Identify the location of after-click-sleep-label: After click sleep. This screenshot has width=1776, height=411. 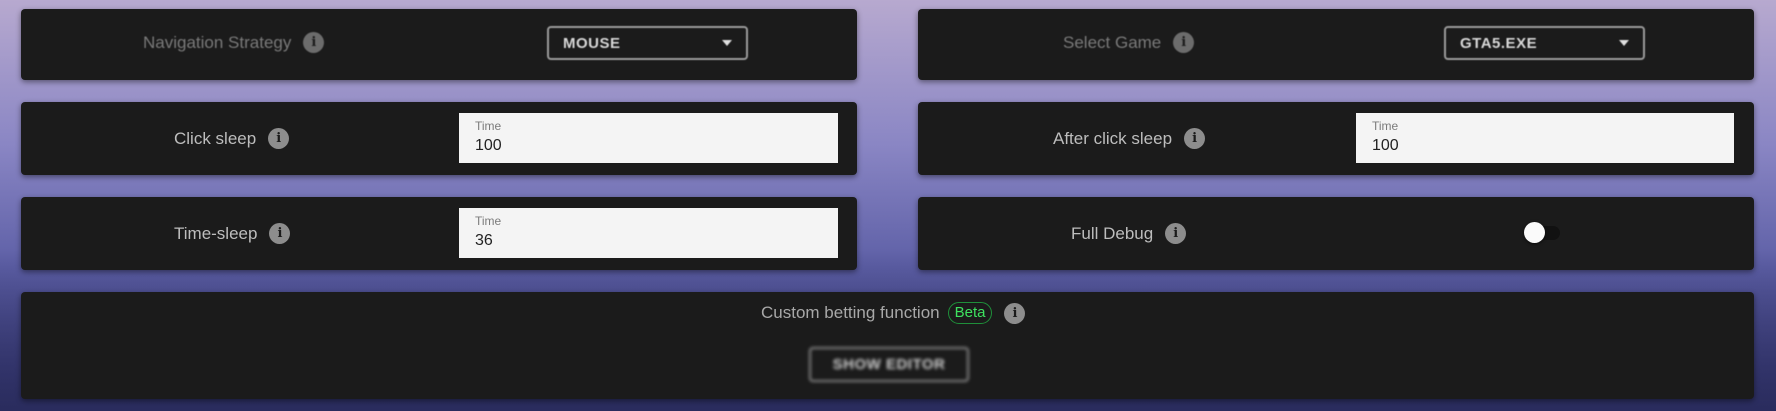
(1113, 138).